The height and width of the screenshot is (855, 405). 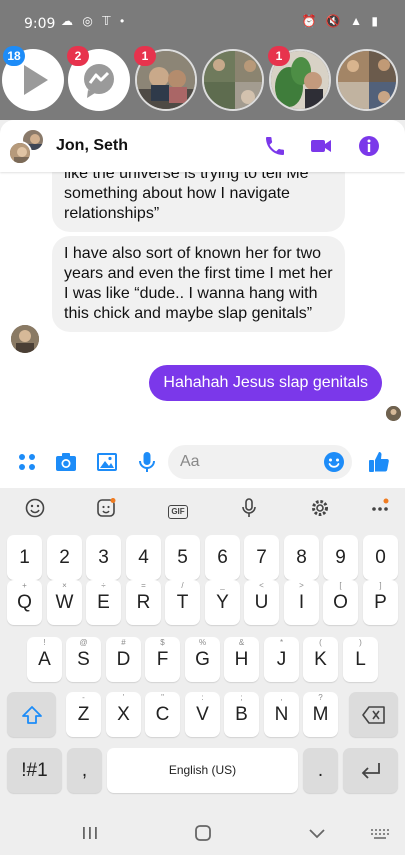 I want to click on key-label: W, so click(x=64, y=602).